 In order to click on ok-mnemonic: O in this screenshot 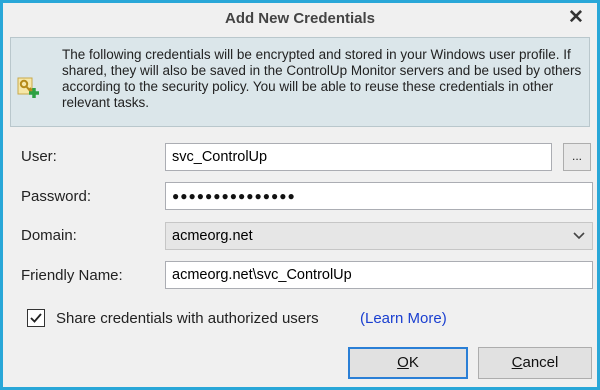, I will do `click(403, 362)`.